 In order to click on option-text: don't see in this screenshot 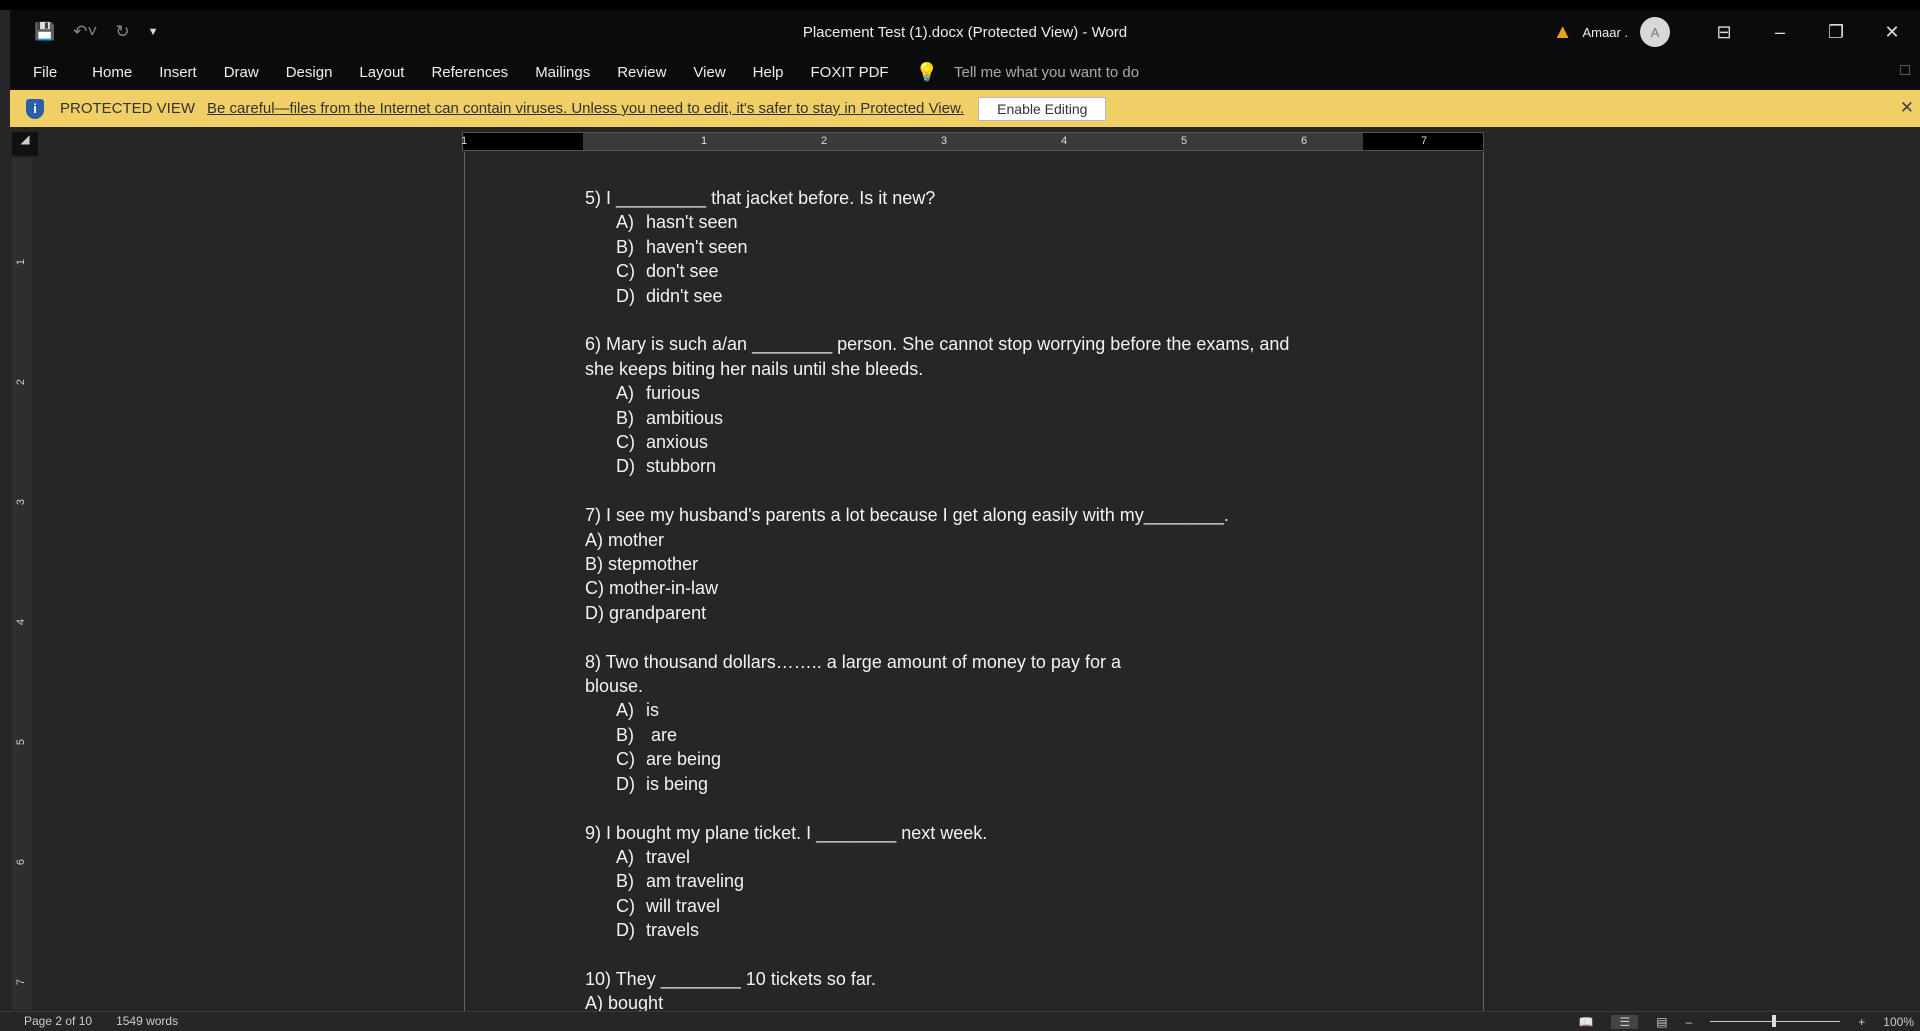, I will do `click(682, 271)`.